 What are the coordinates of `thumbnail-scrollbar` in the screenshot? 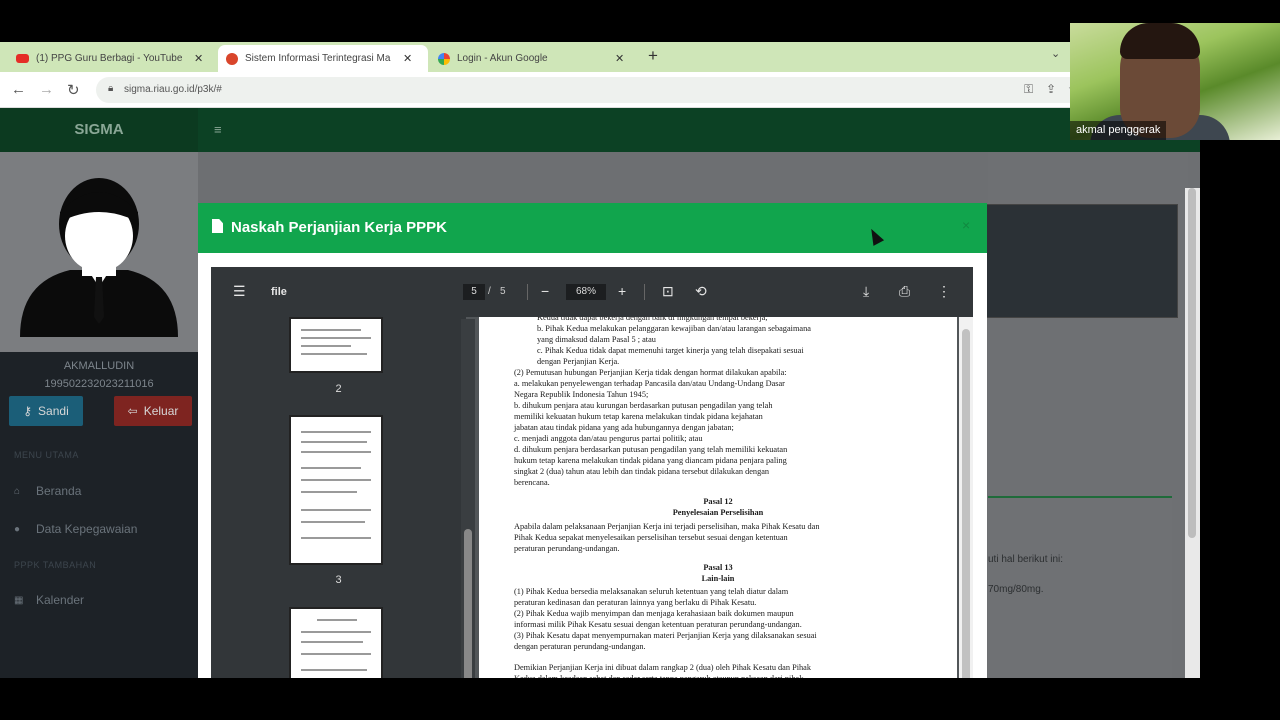 It's located at (468, 498).